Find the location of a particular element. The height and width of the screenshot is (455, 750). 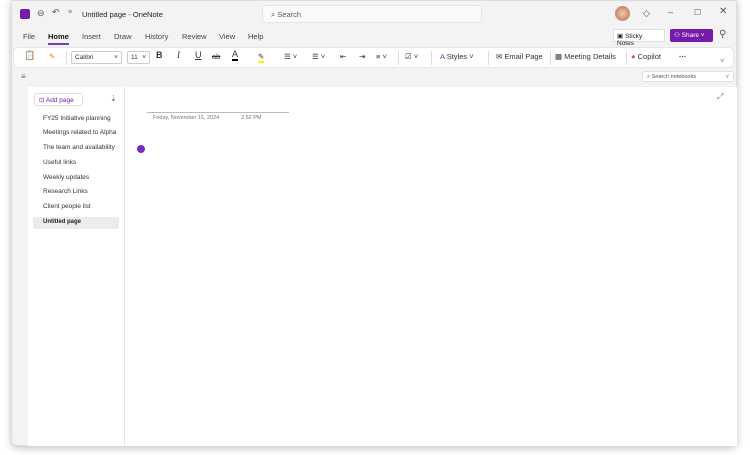

meeting-details-label: Meeting Details is located at coordinates (590, 56).